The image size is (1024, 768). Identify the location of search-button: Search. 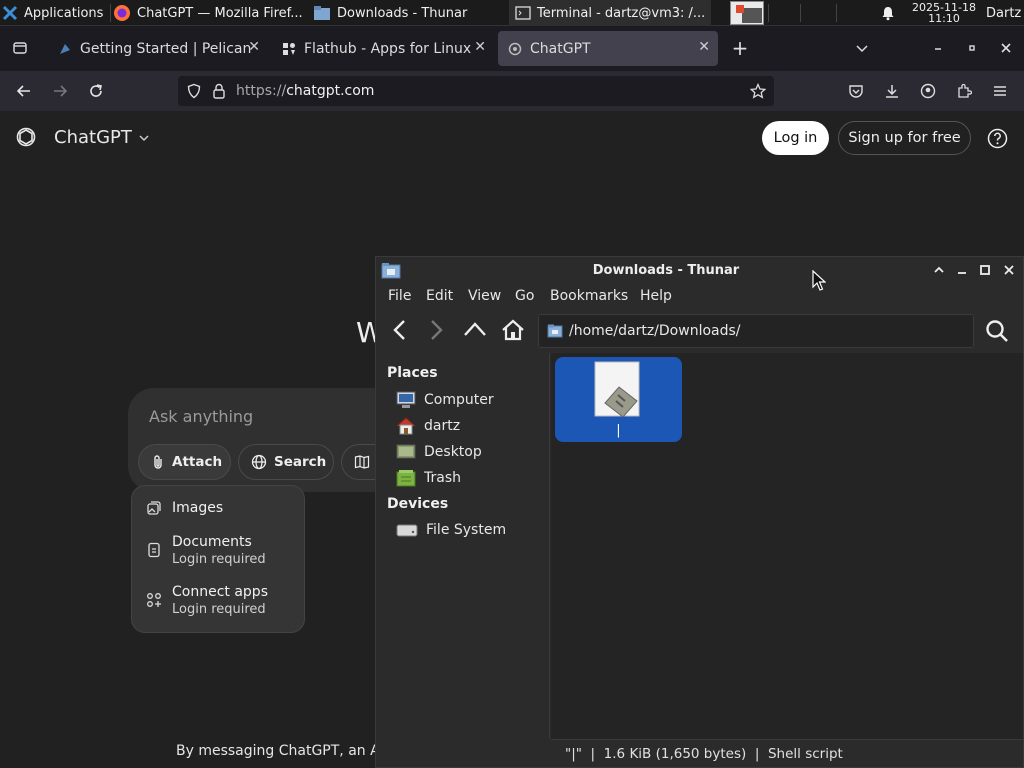
(286, 462).